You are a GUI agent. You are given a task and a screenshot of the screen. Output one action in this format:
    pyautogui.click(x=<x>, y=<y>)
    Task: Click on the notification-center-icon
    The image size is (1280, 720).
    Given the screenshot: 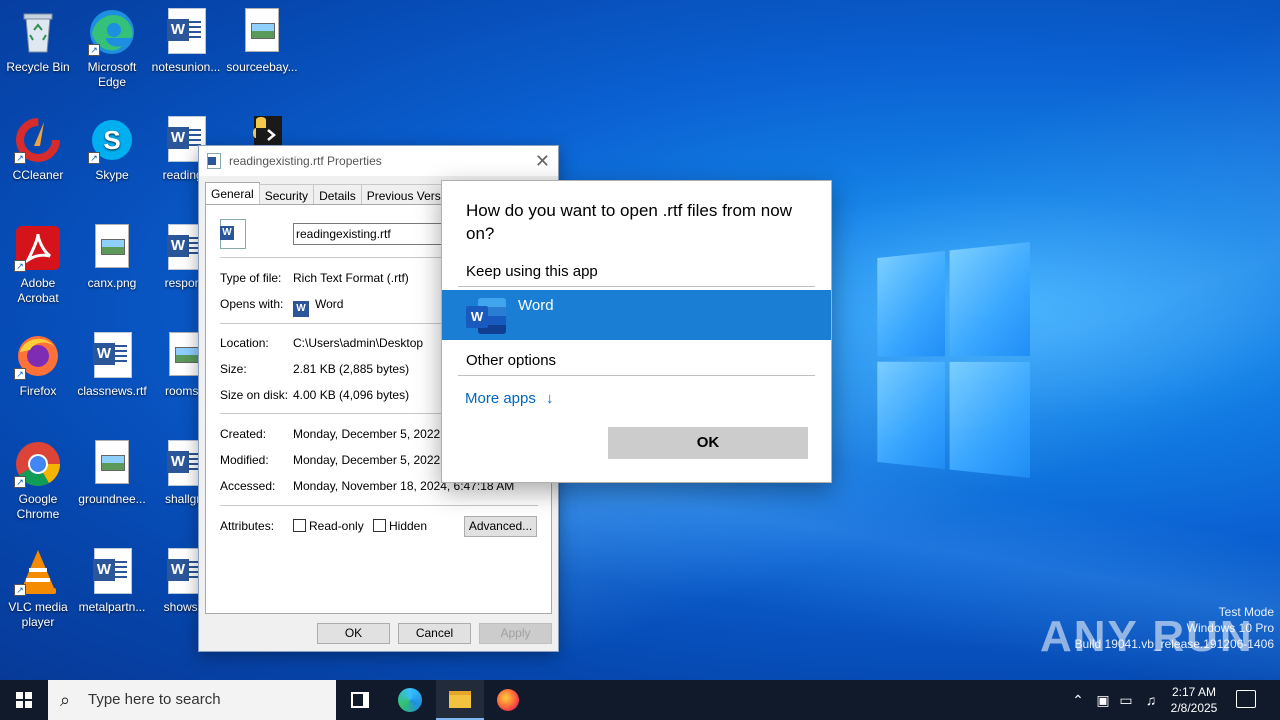 What is the action you would take?
    pyautogui.click(x=1246, y=699)
    